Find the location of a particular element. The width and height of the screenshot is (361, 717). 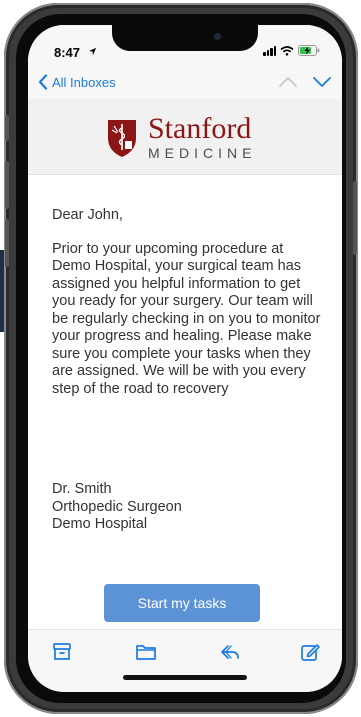

previous-message-icon is located at coordinates (288, 82).